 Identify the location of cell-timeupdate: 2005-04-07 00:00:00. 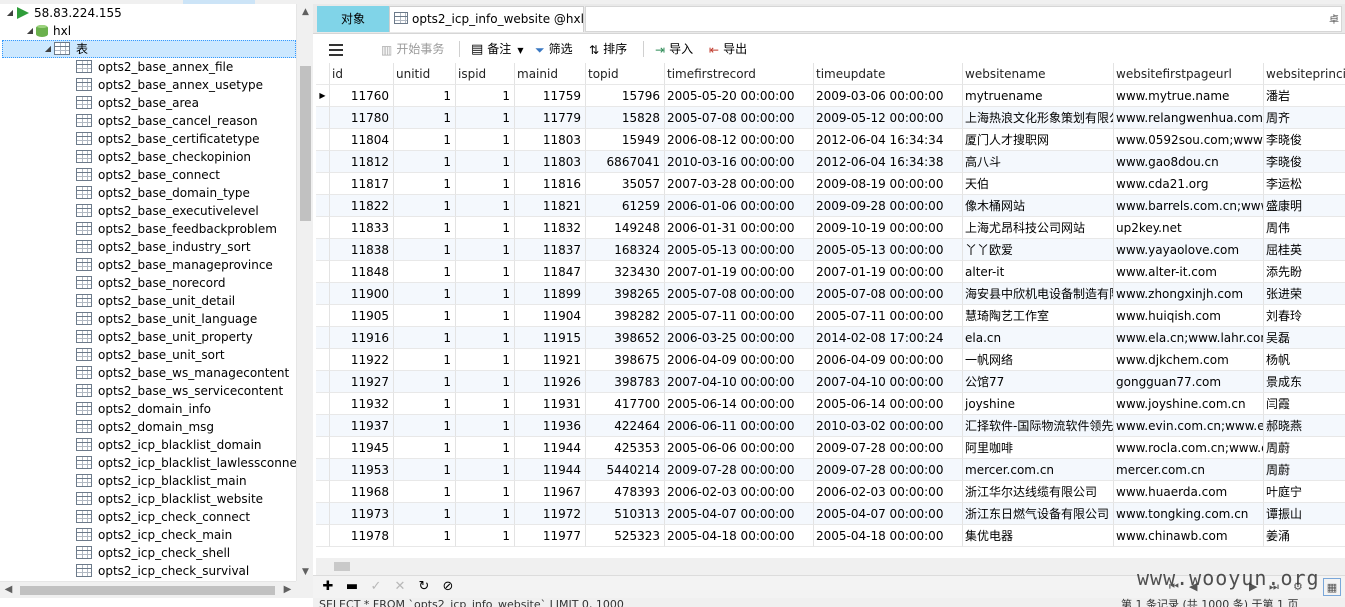
(888, 514).